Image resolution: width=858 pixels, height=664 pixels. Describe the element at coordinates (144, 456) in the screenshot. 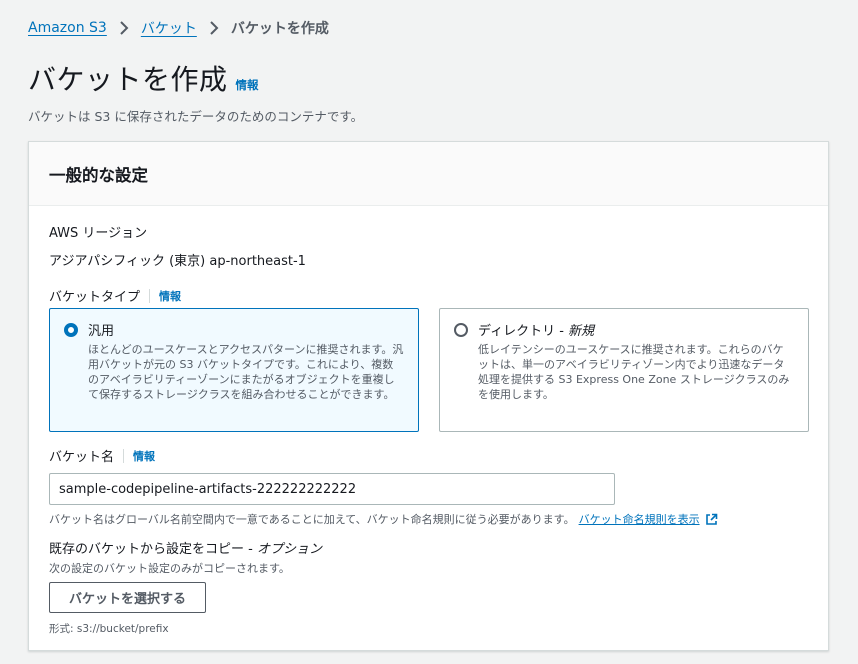

I see `bucket-name-info-link: 情報` at that location.